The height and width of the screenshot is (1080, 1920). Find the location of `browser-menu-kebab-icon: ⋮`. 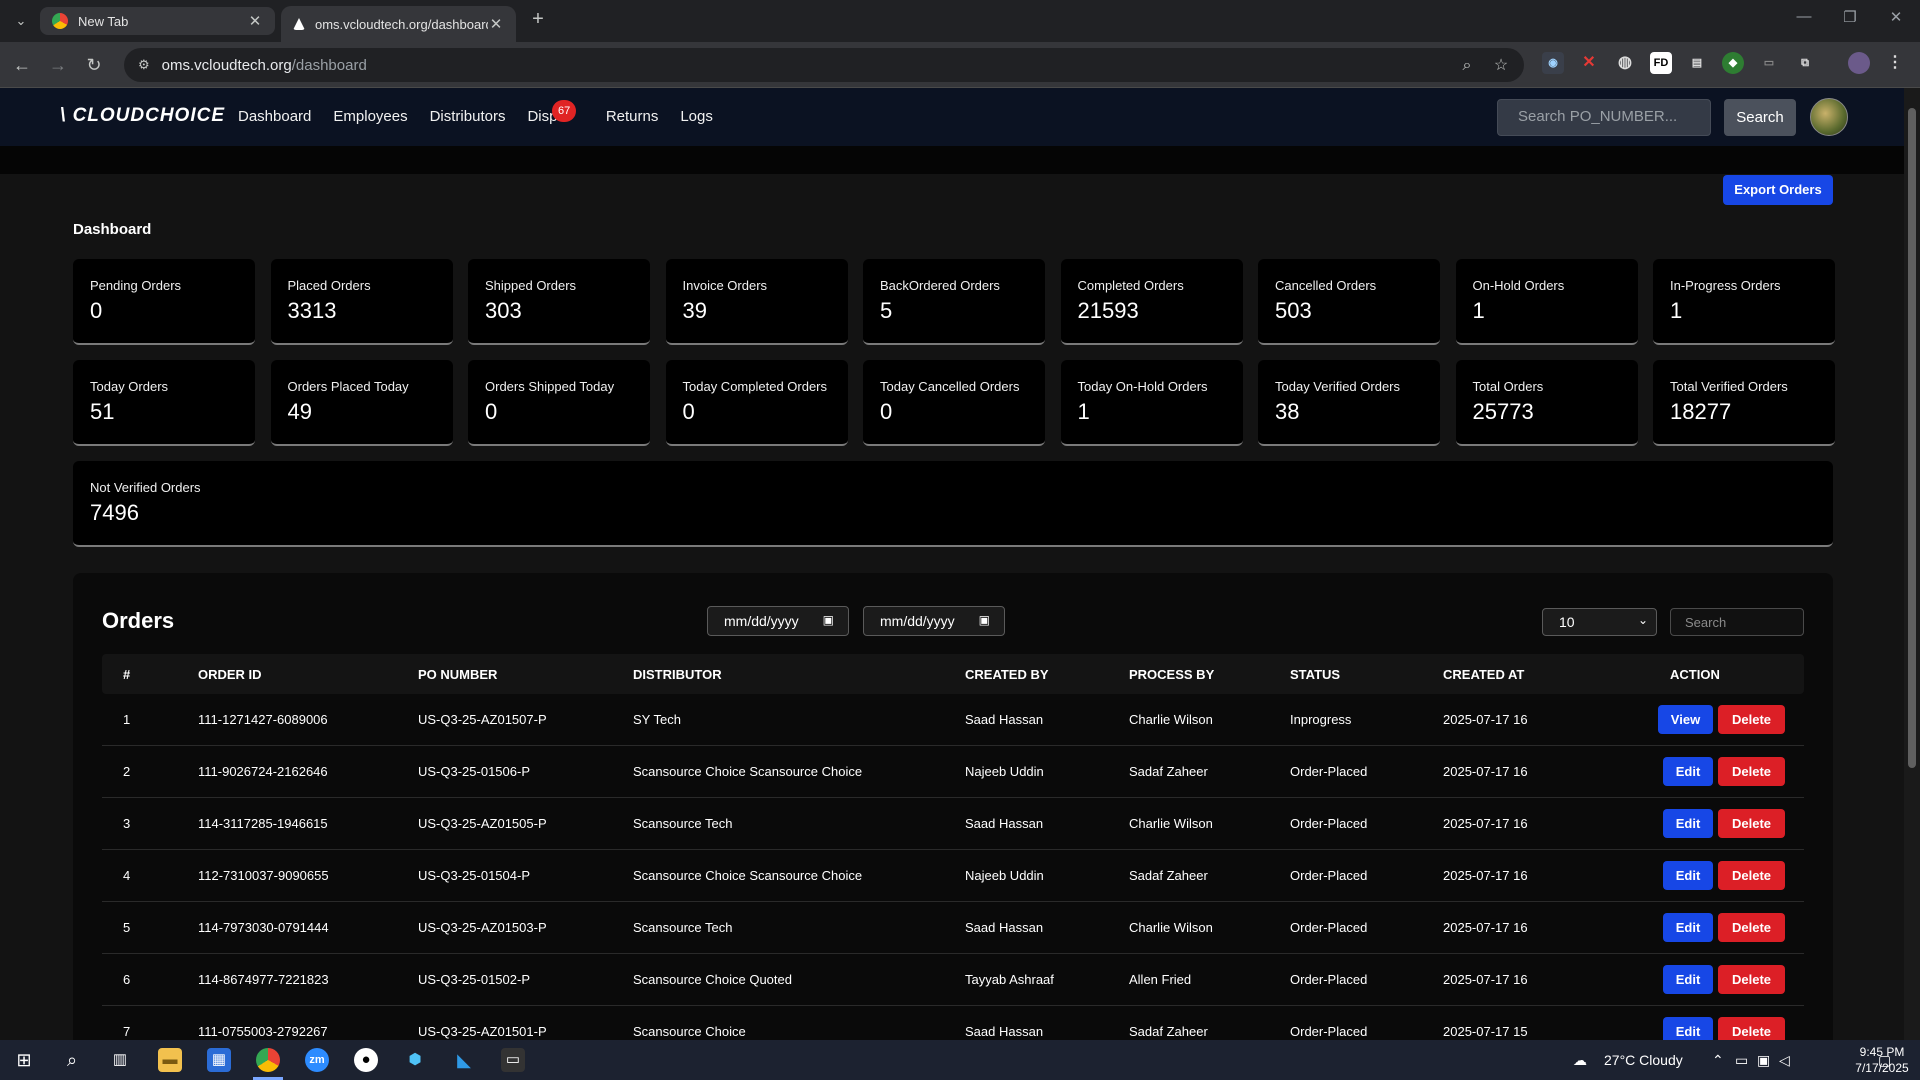

browser-menu-kebab-icon: ⋮ is located at coordinates (1895, 63).